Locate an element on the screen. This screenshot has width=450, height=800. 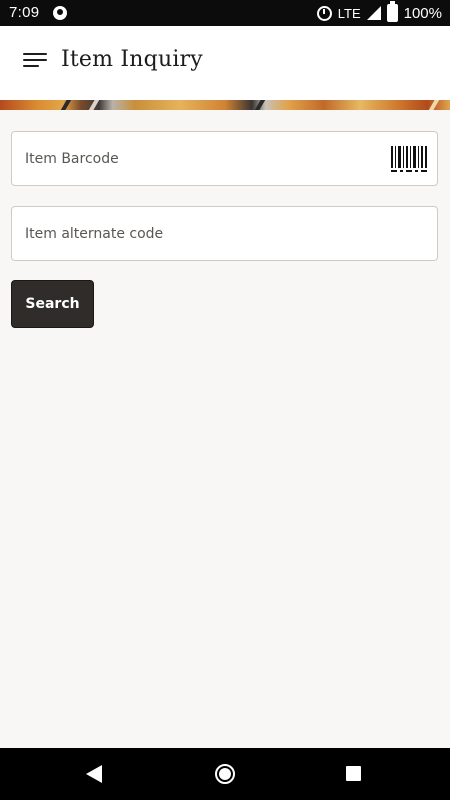
barcode-graphic is located at coordinates (409, 159).